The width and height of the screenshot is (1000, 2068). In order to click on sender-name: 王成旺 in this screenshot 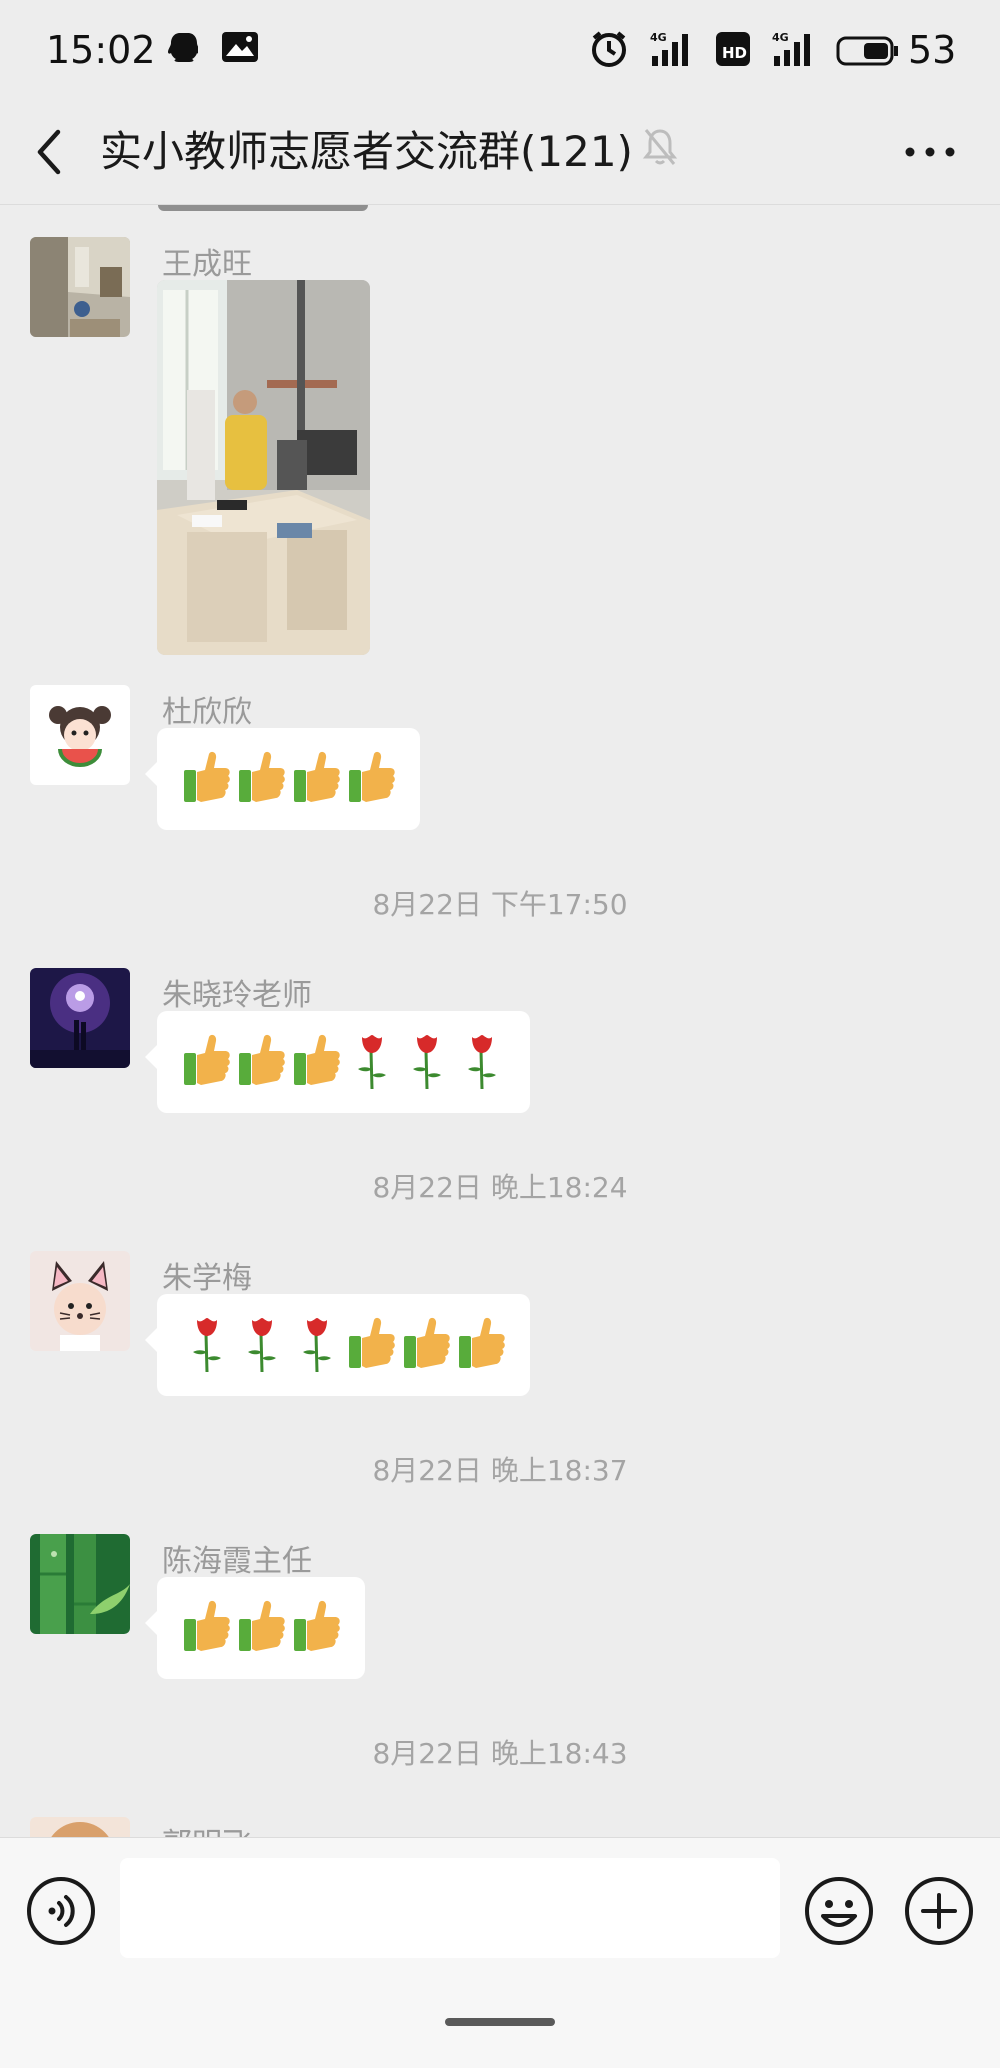, I will do `click(207, 264)`.